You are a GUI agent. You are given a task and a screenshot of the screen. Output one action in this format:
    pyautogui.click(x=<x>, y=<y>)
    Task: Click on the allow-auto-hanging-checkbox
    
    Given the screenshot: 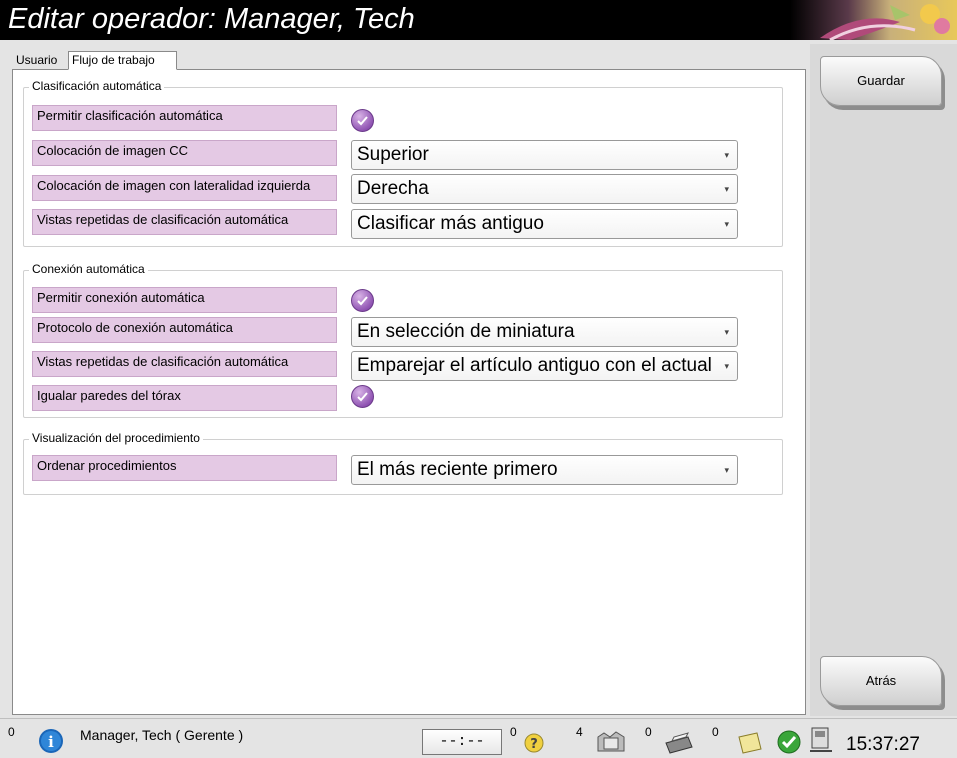 What is the action you would take?
    pyautogui.click(x=362, y=120)
    